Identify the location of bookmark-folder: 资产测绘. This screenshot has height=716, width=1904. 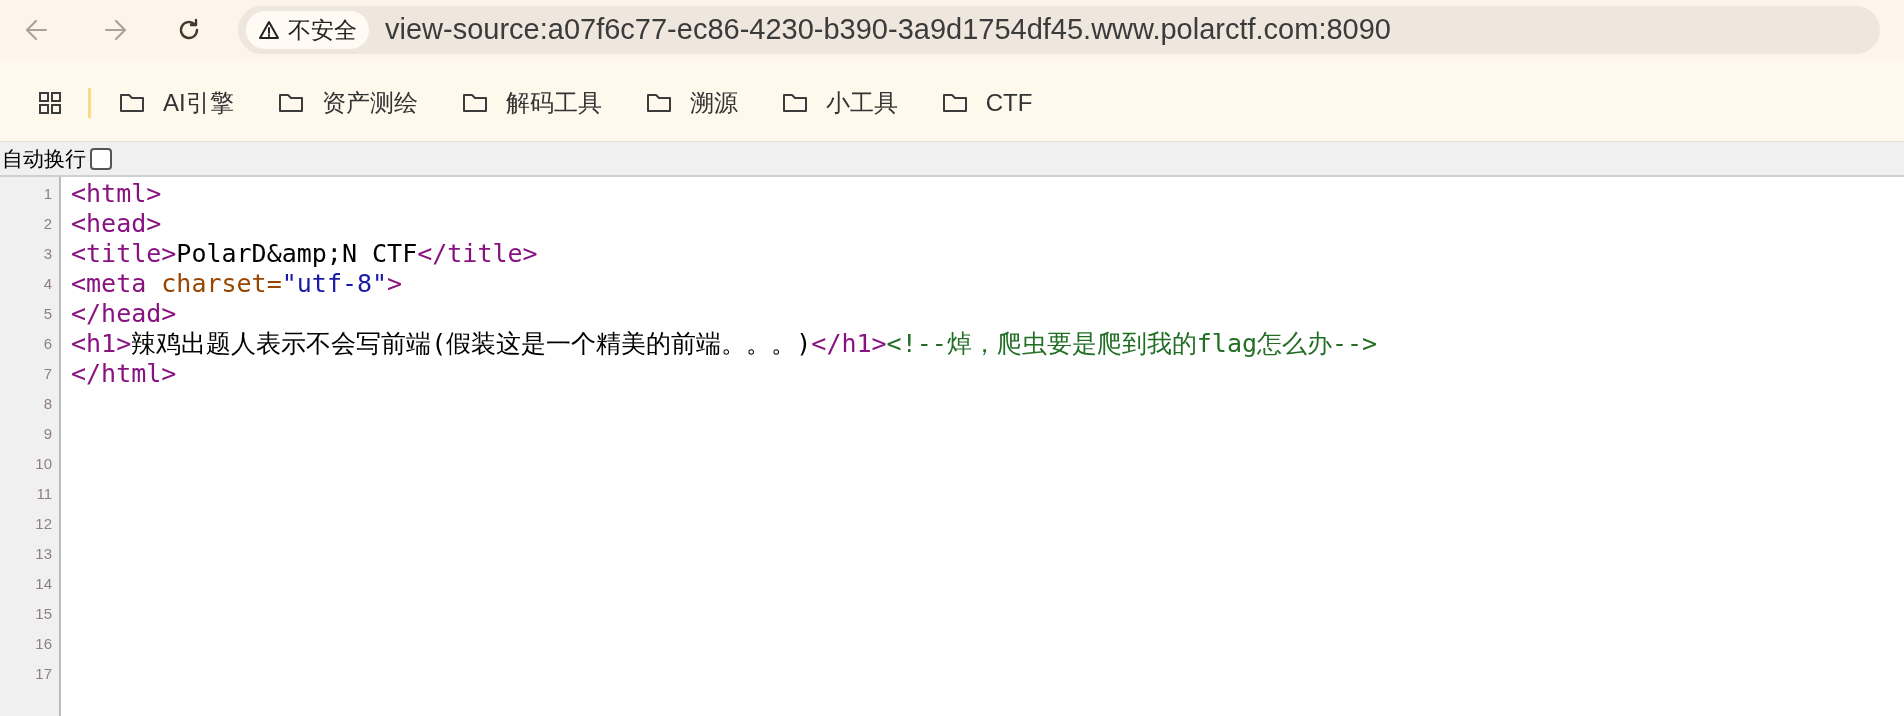
(347, 102).